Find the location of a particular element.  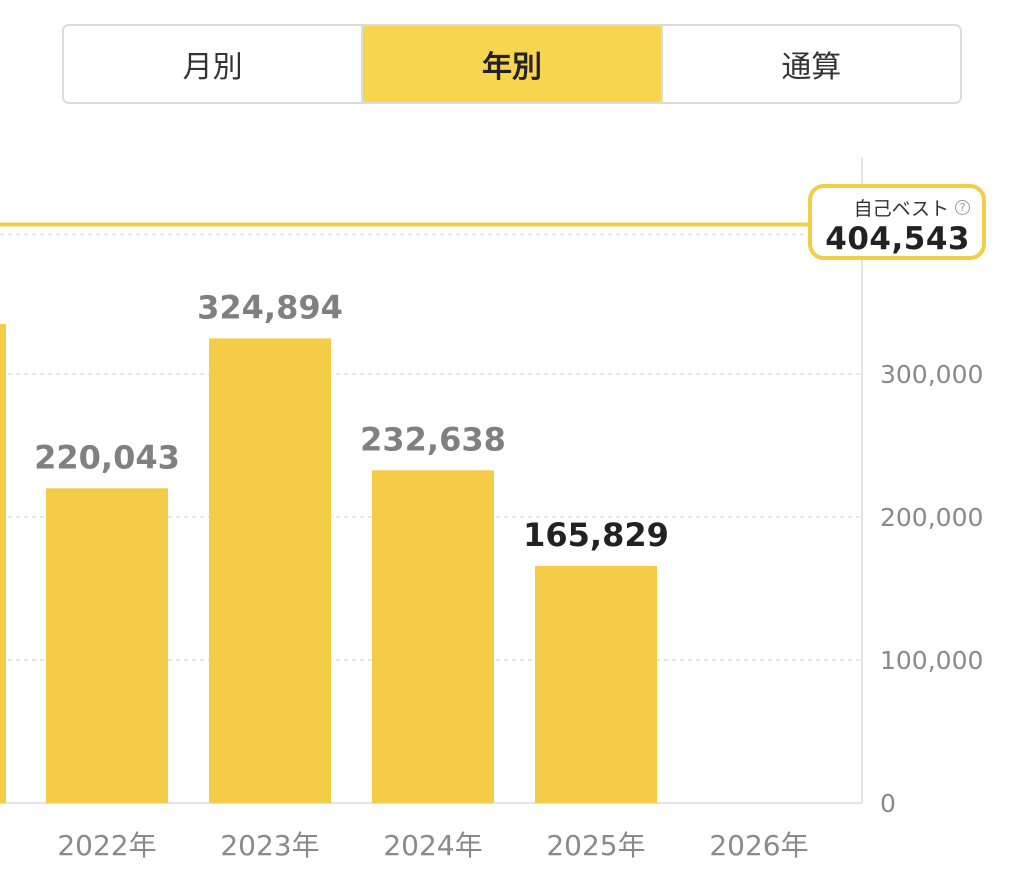

x-tick-label: 2025年 is located at coordinates (595, 845).